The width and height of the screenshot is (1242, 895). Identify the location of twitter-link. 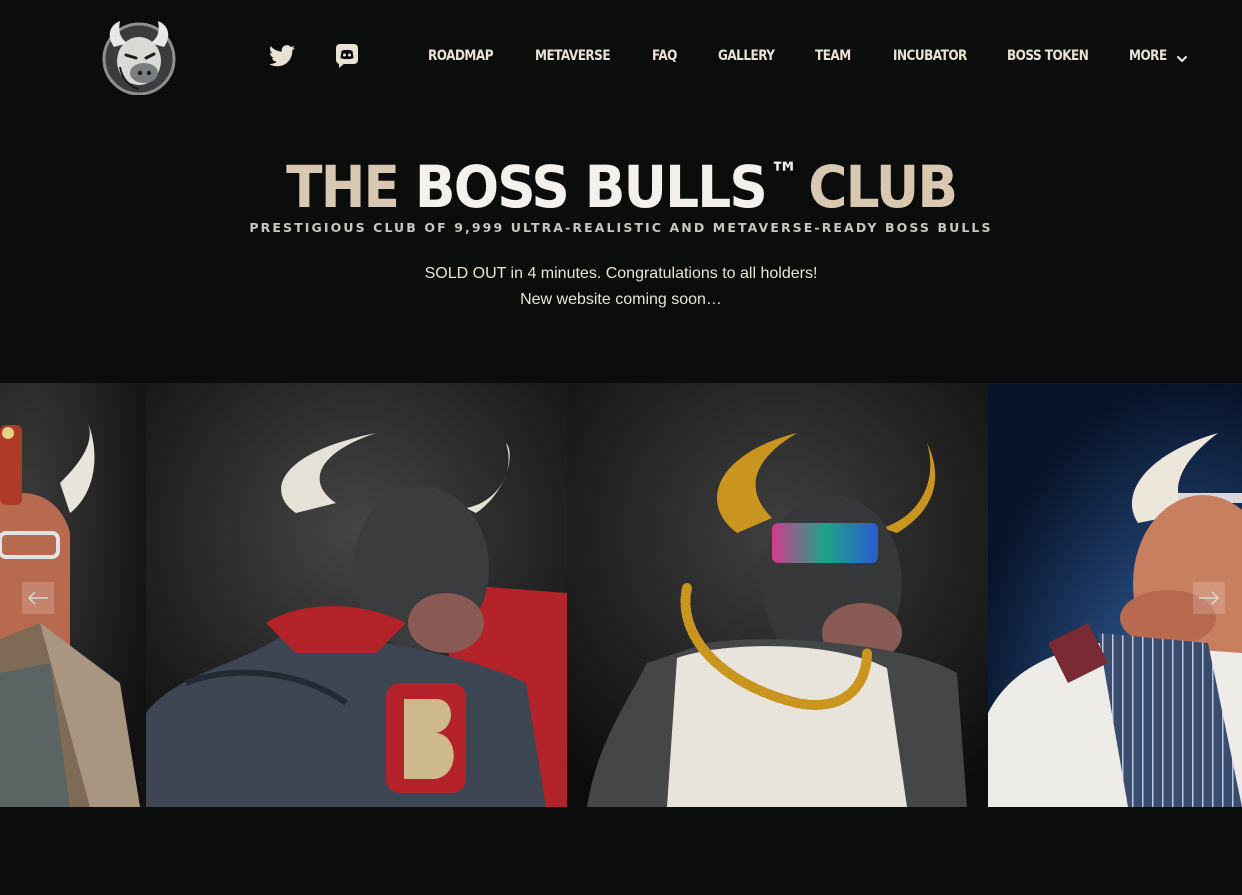
(282, 56).